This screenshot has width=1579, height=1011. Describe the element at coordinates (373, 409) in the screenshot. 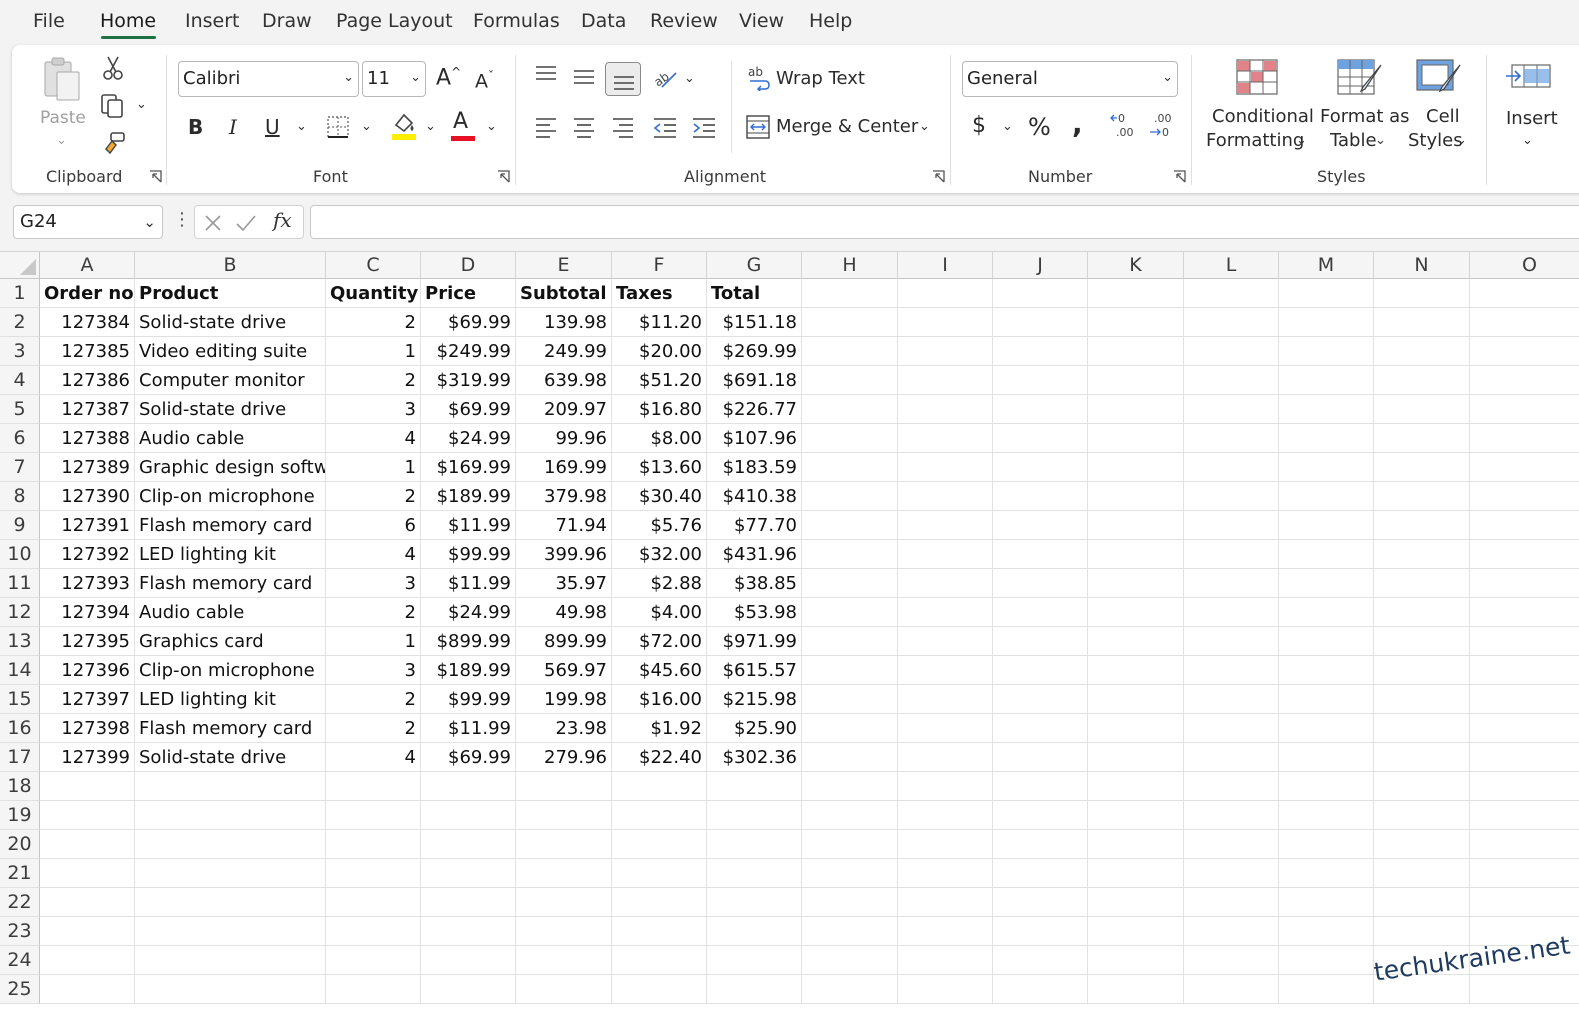

I see `cell-c5: 3` at that location.